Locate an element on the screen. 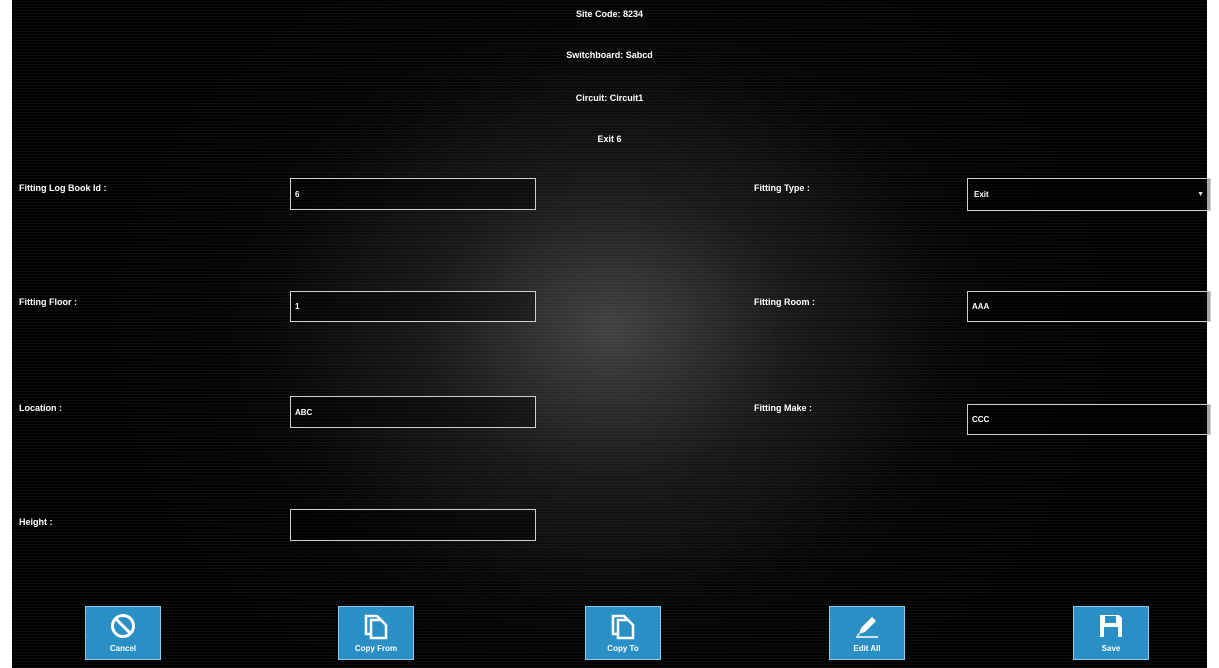 The image size is (1219, 668). copy-to-button-label: Copy To is located at coordinates (623, 648).